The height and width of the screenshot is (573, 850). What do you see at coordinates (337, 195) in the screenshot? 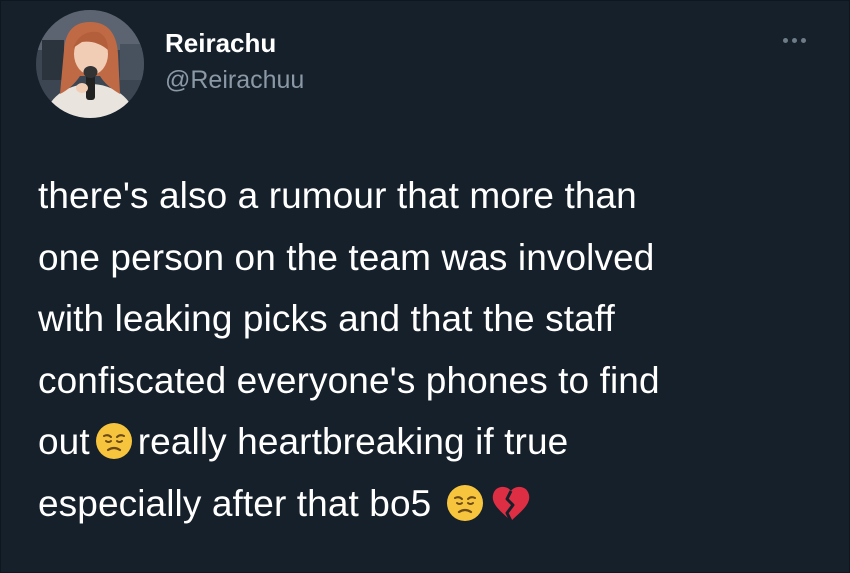
I see `tweet-text-line: there's also a rumour that more than` at bounding box center [337, 195].